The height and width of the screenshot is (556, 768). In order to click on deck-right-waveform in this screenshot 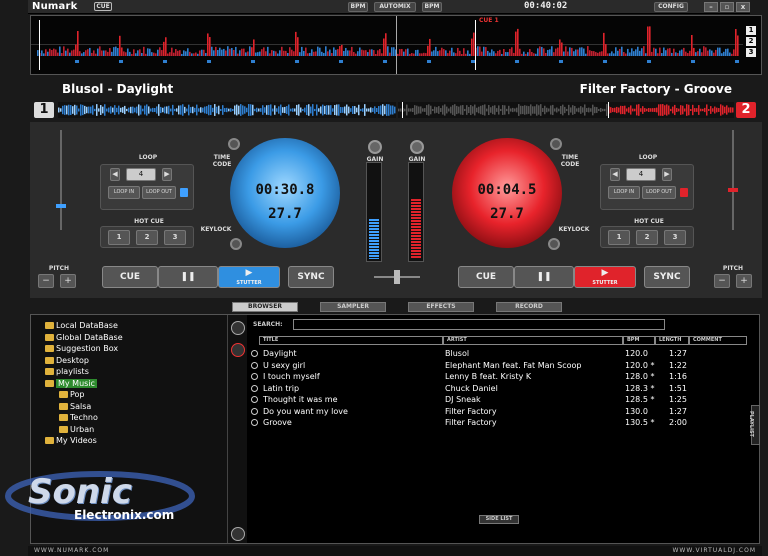, I will do `click(566, 110)`.